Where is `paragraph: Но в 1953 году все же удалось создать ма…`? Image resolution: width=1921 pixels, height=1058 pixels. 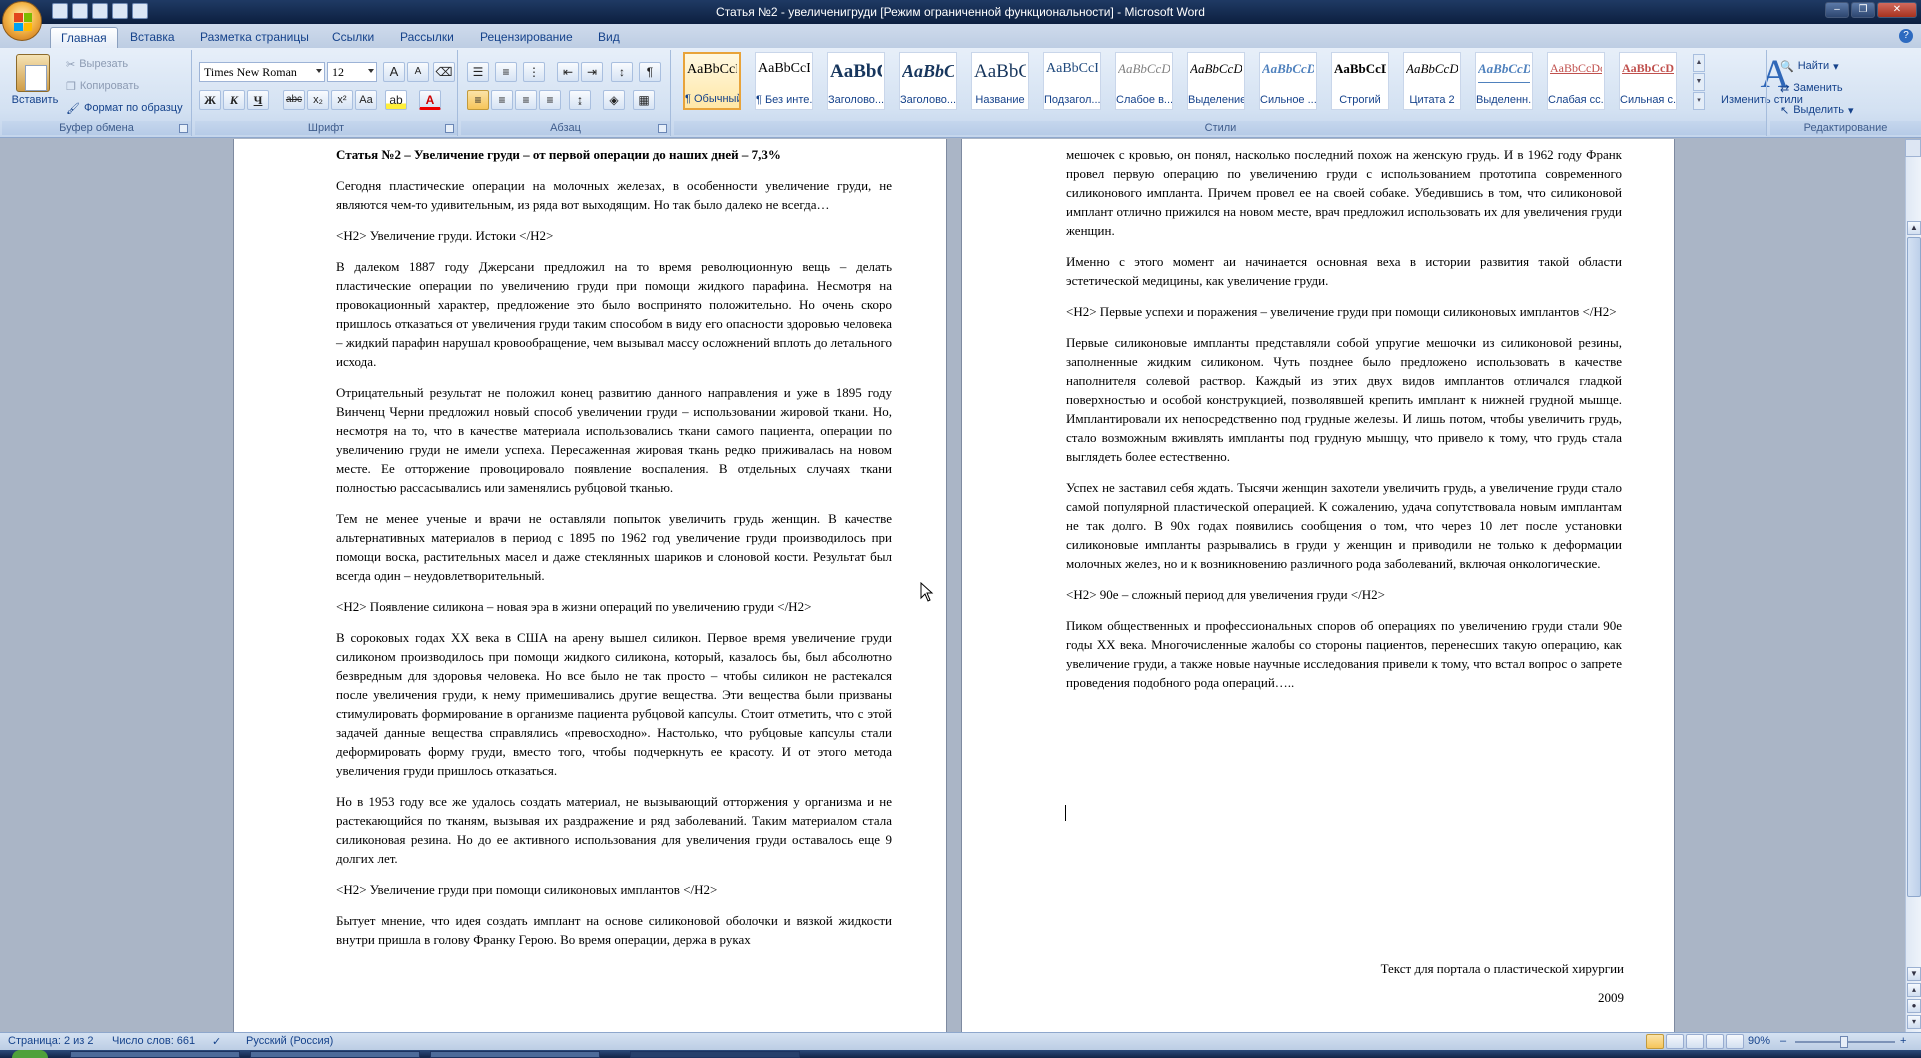
paragraph: Но в 1953 году все же удалось создать ма… is located at coordinates (614, 830).